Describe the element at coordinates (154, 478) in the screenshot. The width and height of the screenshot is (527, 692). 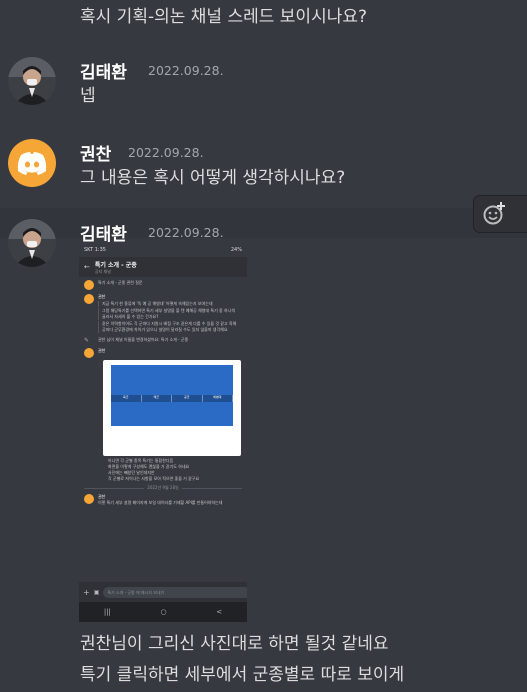
I see `message-text: 각 군별로 저이나는 사항을 모아 적으면 좋을 거 같구요` at that location.